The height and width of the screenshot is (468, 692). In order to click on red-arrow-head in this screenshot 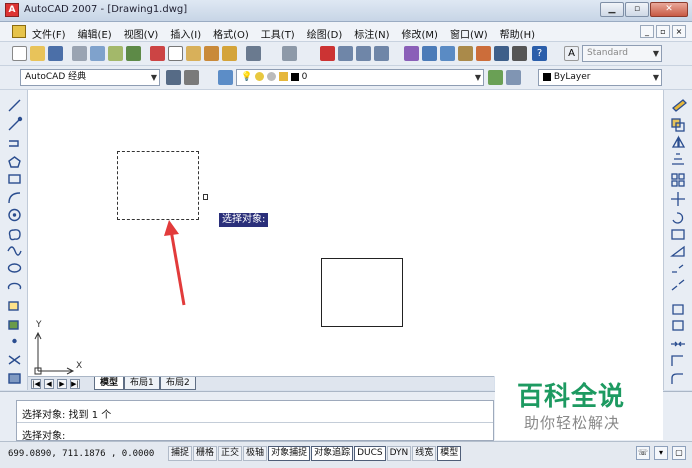, I will do `click(171, 228)`.